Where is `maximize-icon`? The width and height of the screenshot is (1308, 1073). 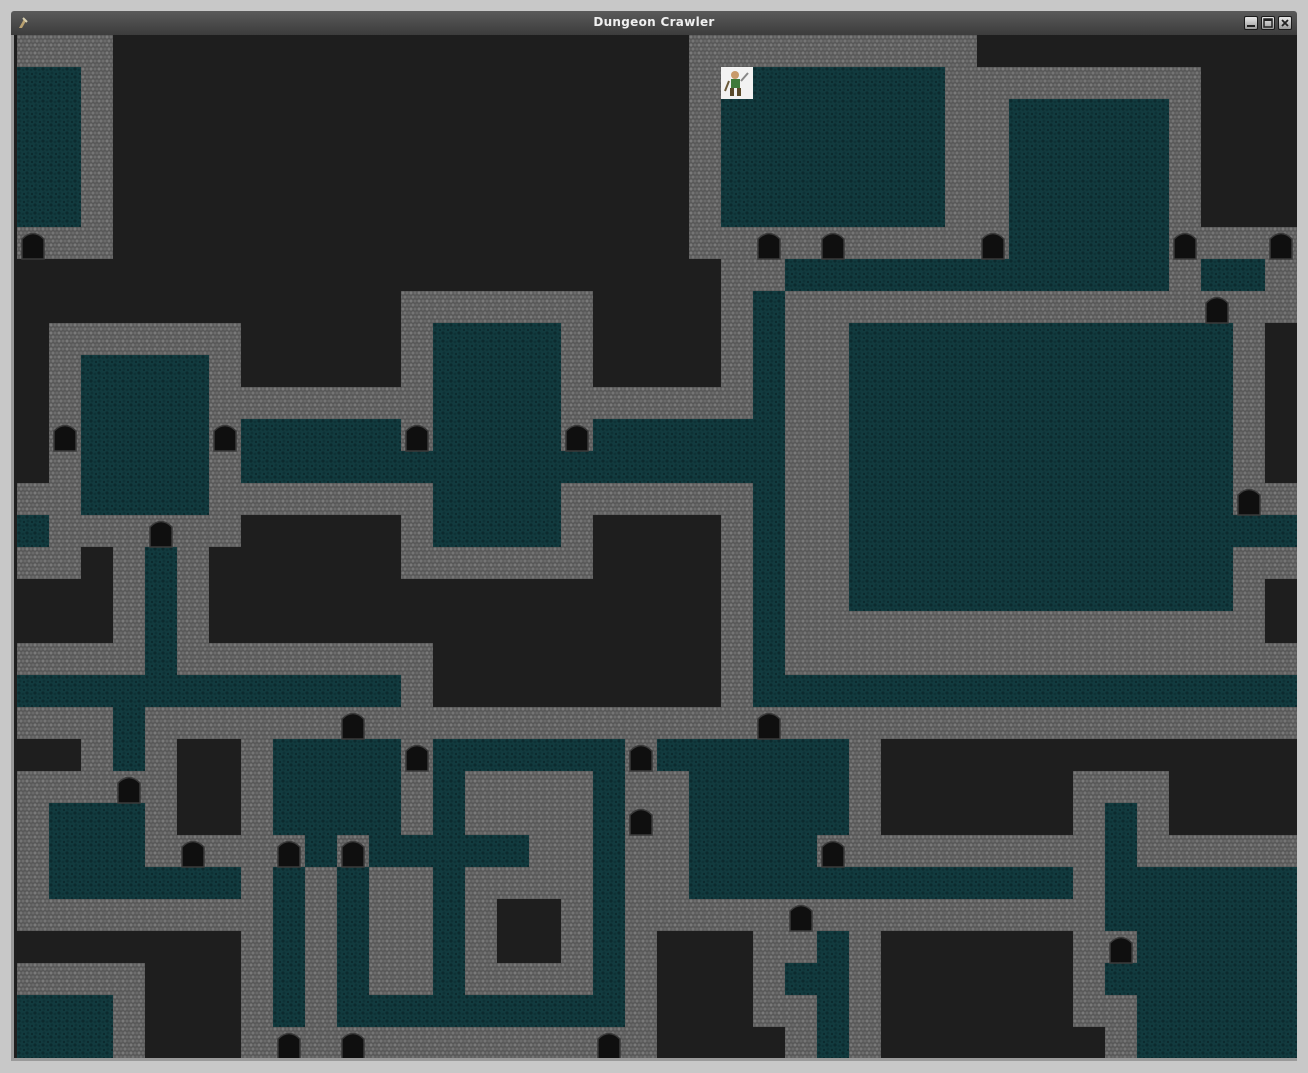
maximize-icon is located at coordinates (1268, 23).